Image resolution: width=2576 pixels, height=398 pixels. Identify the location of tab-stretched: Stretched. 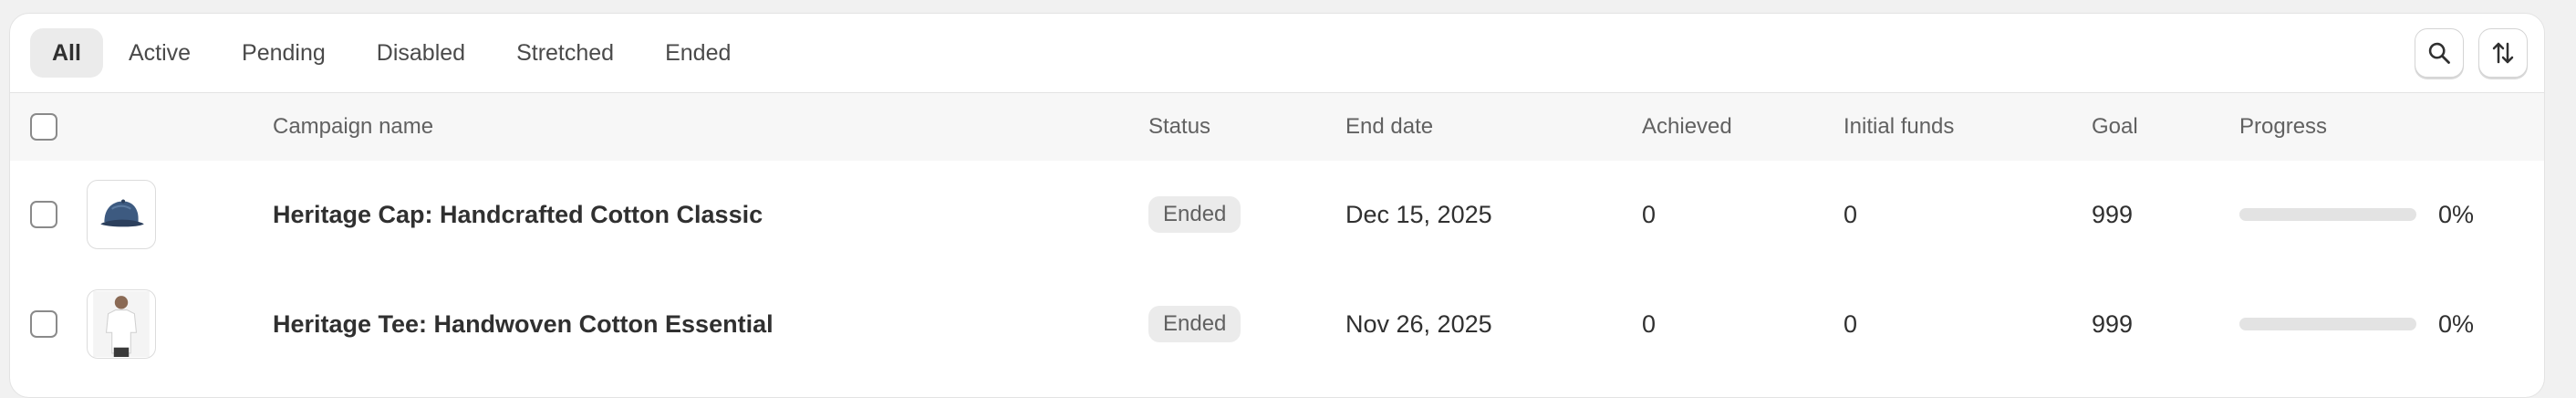
(565, 53).